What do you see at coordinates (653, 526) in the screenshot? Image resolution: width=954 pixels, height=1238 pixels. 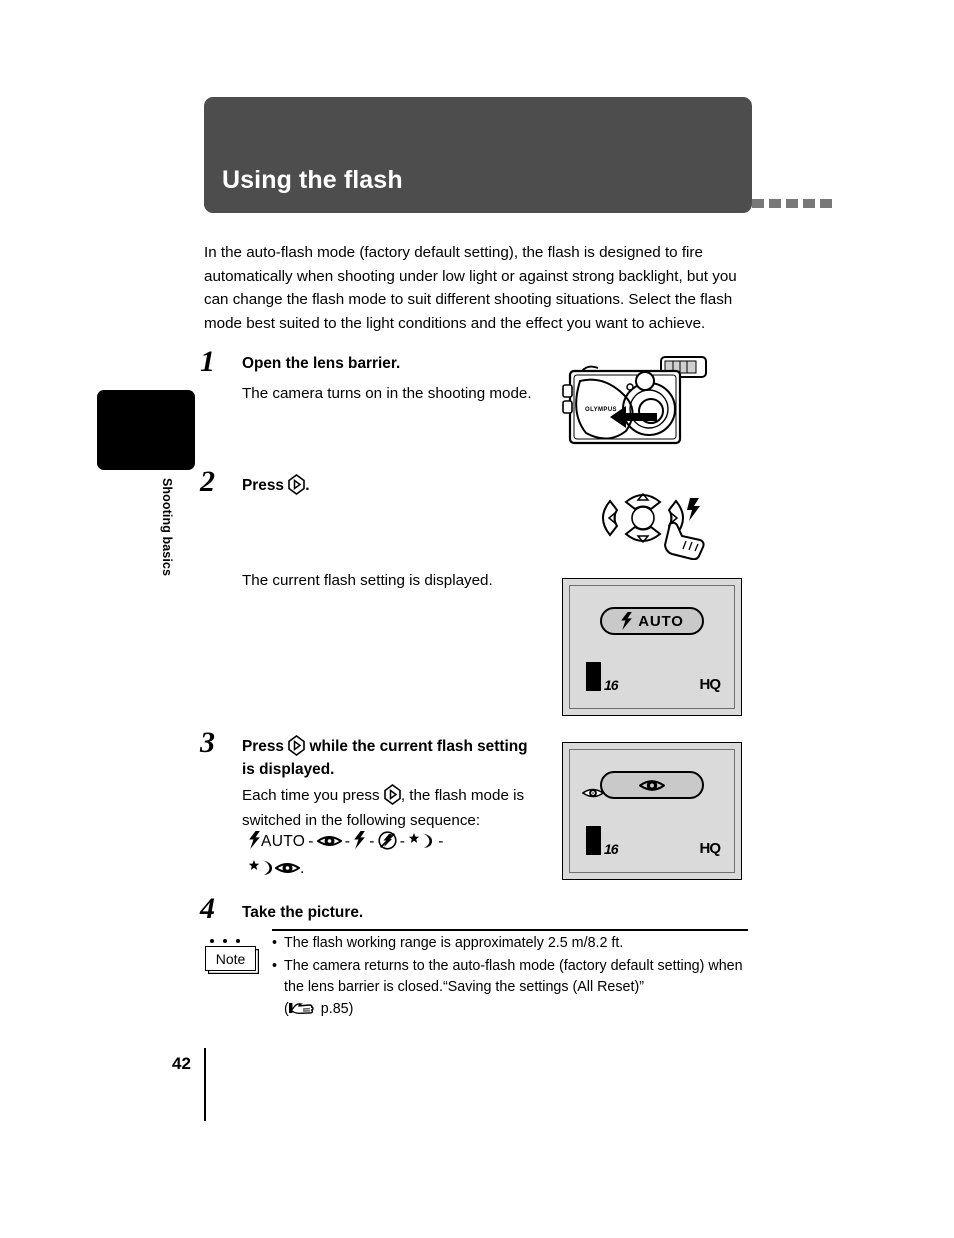 I see `four-way-arrow-pad-icon` at bounding box center [653, 526].